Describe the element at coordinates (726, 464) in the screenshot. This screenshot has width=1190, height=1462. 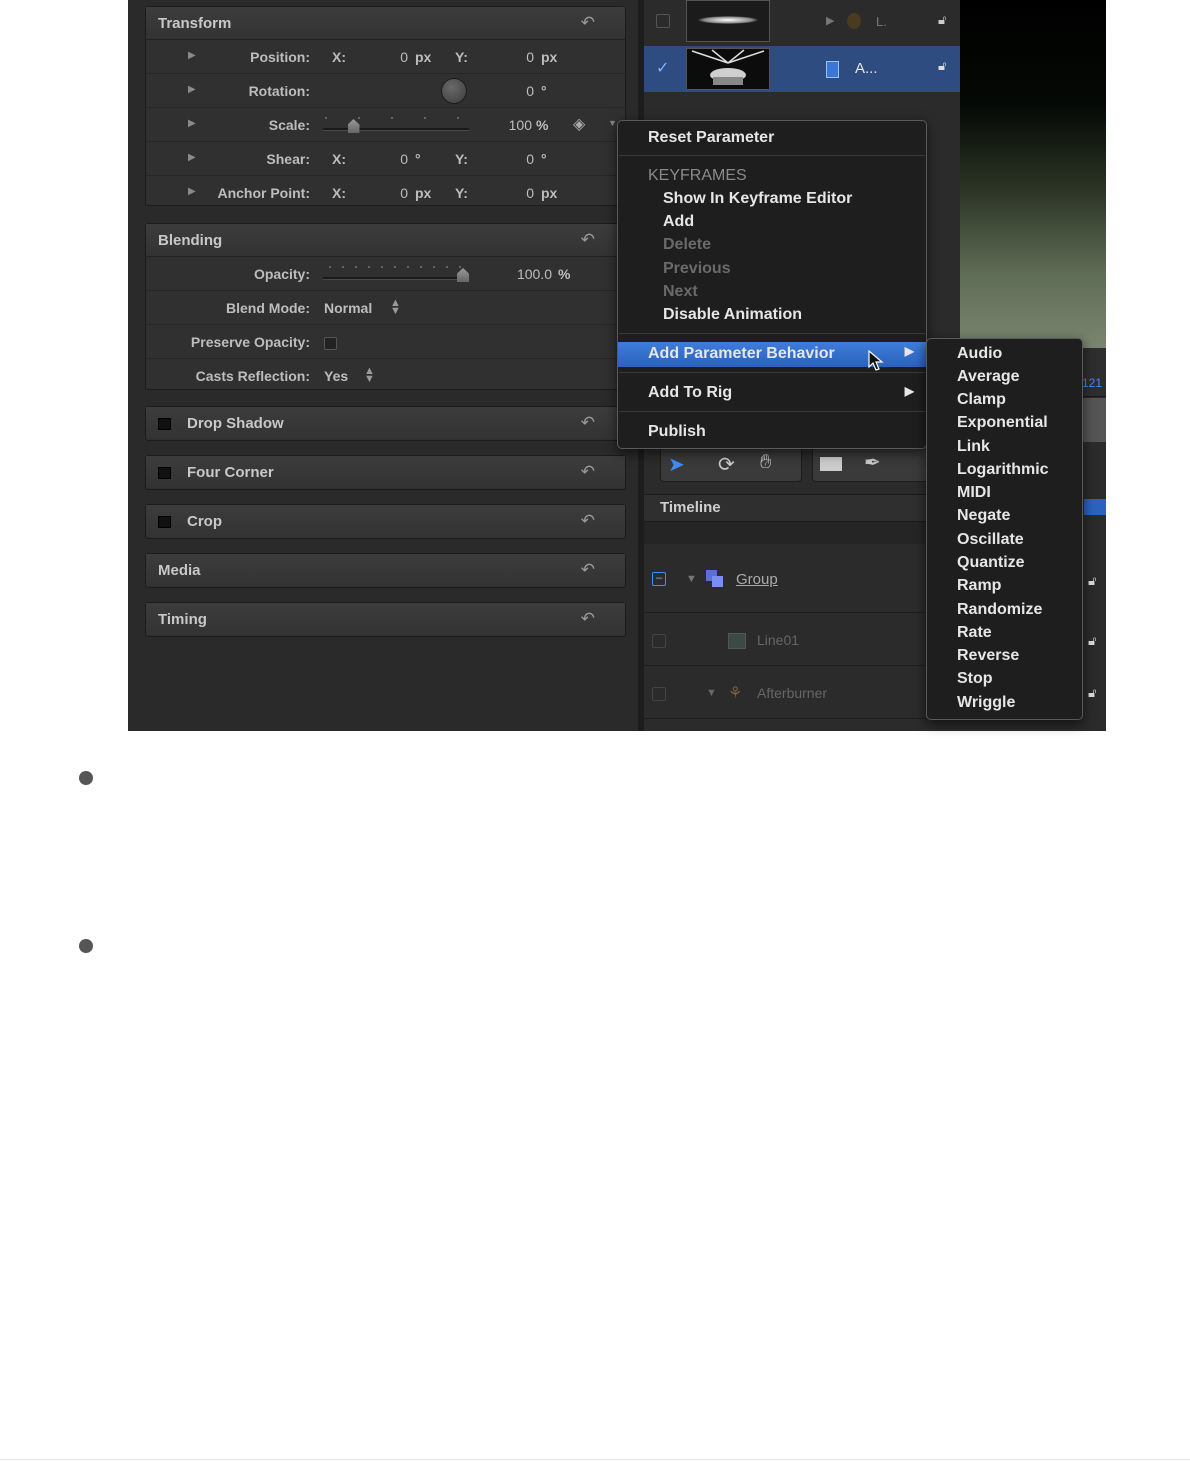
I see `orbit-icon: ⟳` at that location.